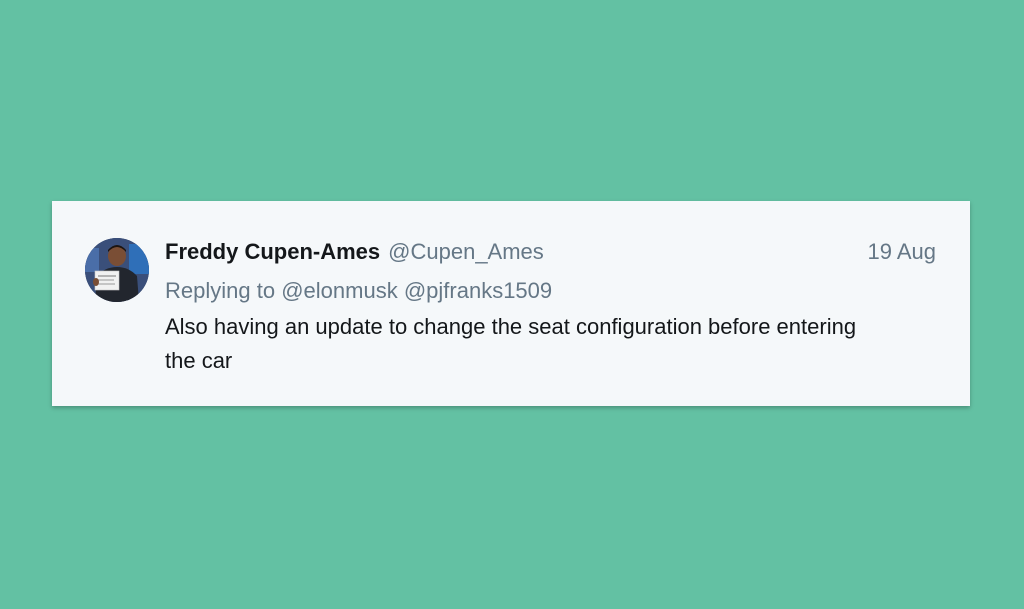 The image size is (1024, 609). What do you see at coordinates (272, 252) in the screenshot?
I see `display-name: Freddy Cupen-Ames` at bounding box center [272, 252].